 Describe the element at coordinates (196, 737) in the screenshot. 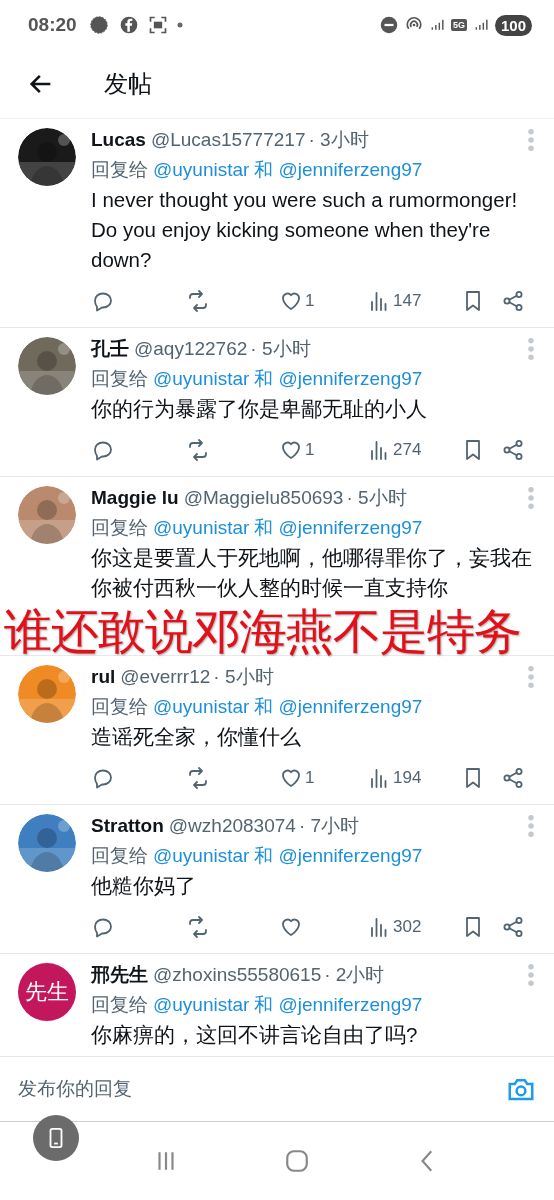

I see `reply-text: 造谣死全家，你懂什么` at that location.